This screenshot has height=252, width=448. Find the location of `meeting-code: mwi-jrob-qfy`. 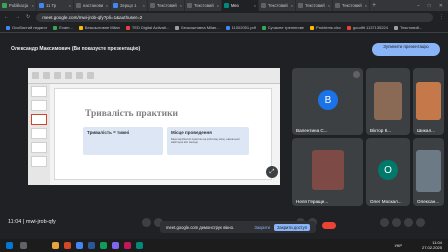

meeting-code: mwi-jrob-qfy is located at coordinates (40, 222).